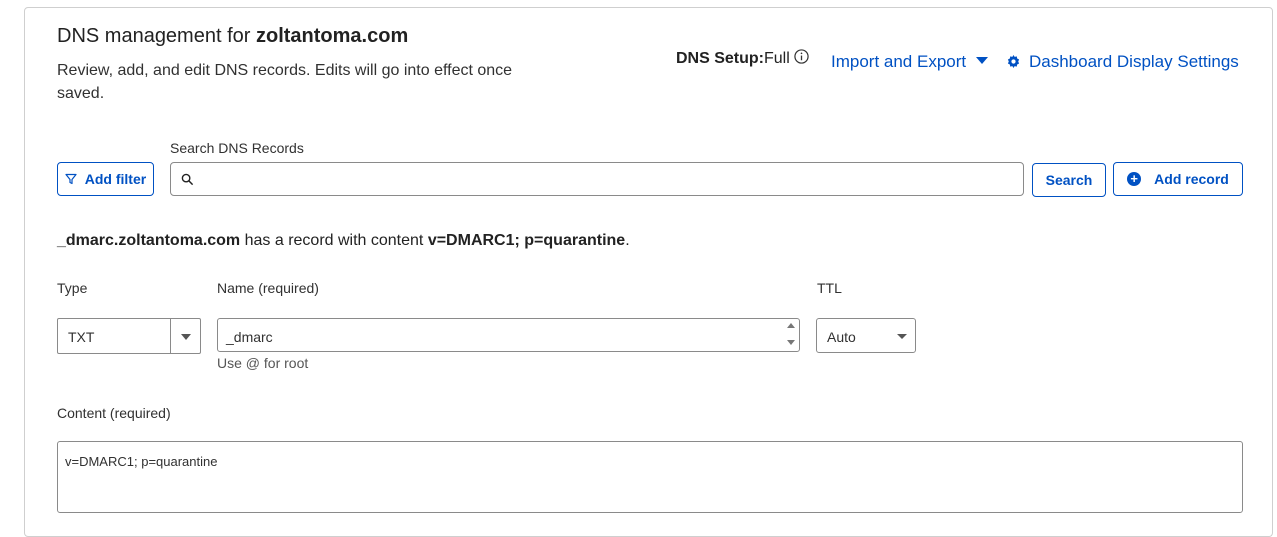 The height and width of the screenshot is (537, 1277). I want to click on name-label: Name (required), so click(268, 288).